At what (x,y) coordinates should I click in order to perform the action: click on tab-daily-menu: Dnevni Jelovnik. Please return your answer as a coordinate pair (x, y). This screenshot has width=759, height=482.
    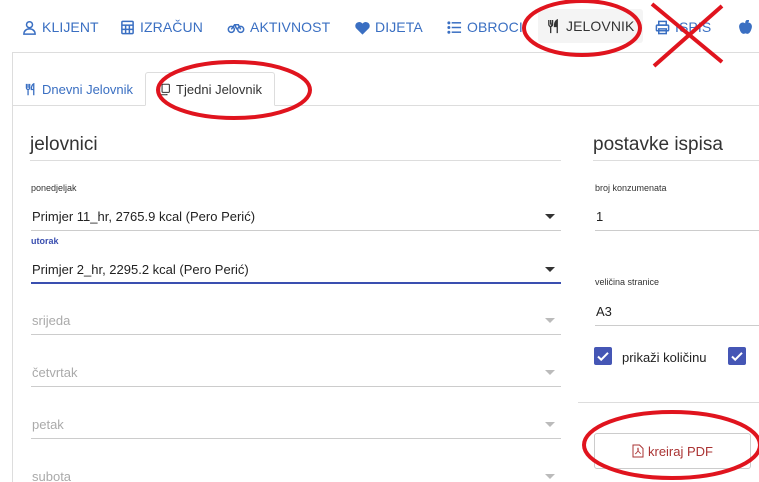
    Looking at the image, I should click on (78, 89).